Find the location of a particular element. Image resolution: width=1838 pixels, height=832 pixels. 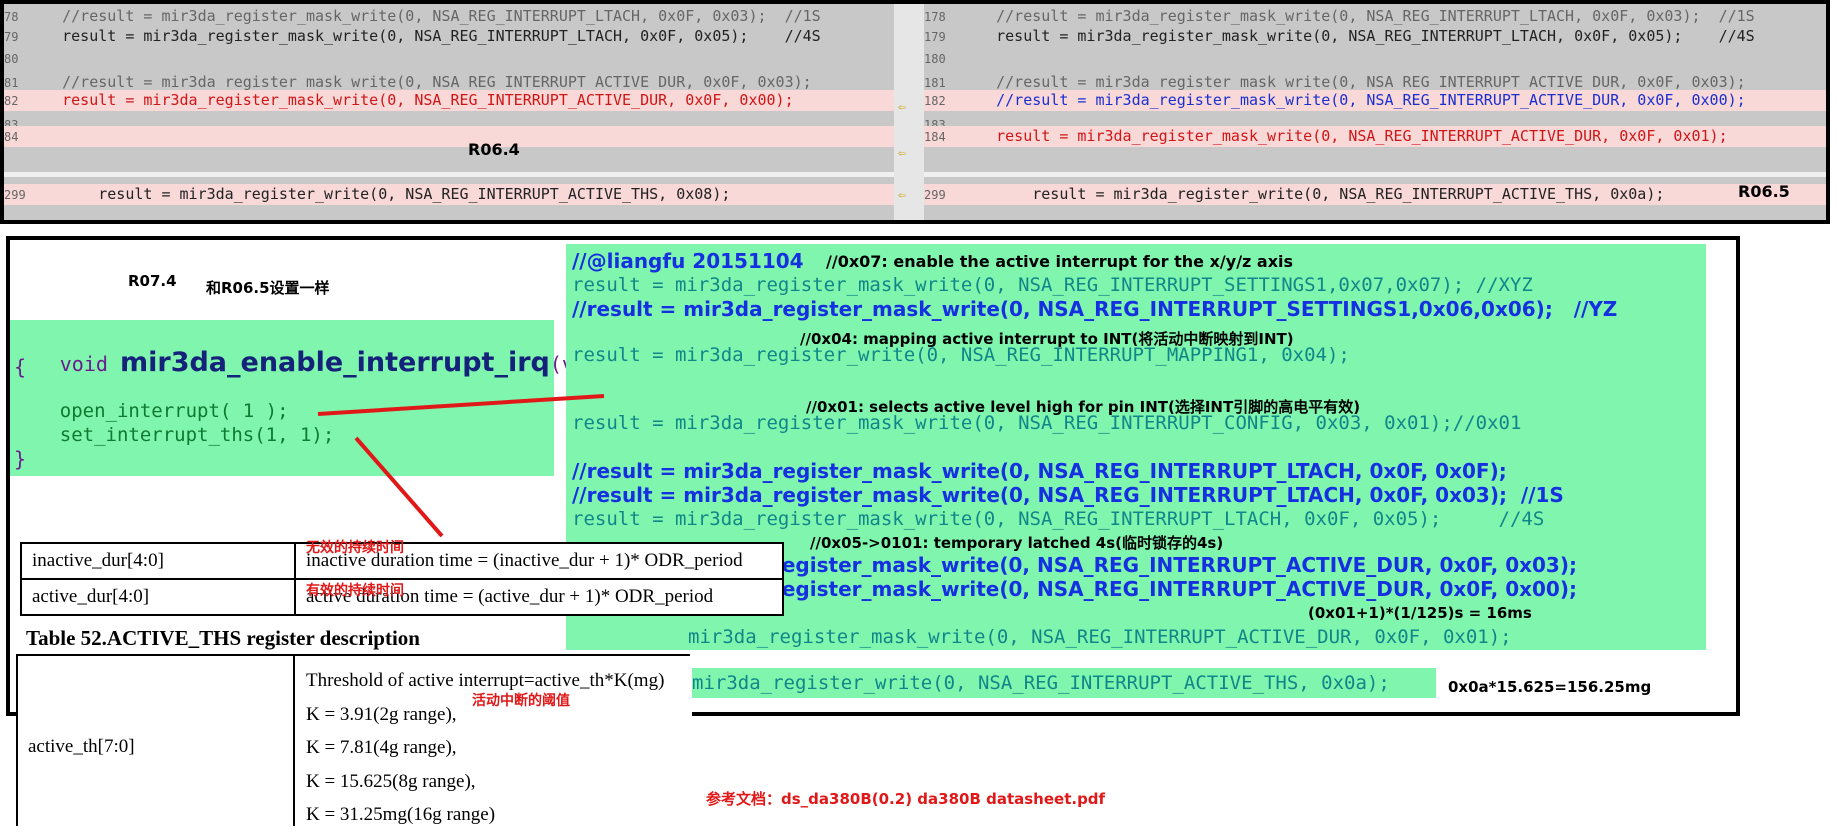

arrow-open-interrupt is located at coordinates (461, 405).